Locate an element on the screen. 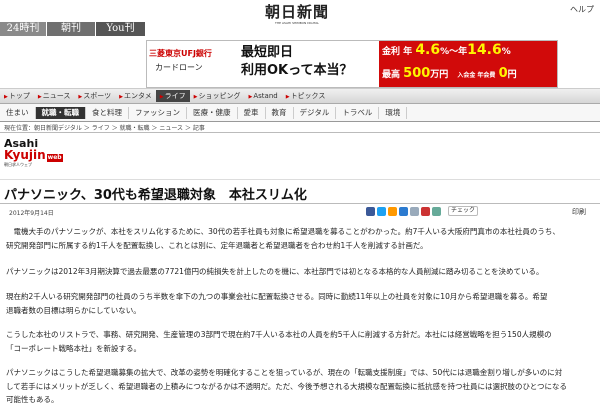  subnav-health: 医療・健康 is located at coordinates (212, 112).